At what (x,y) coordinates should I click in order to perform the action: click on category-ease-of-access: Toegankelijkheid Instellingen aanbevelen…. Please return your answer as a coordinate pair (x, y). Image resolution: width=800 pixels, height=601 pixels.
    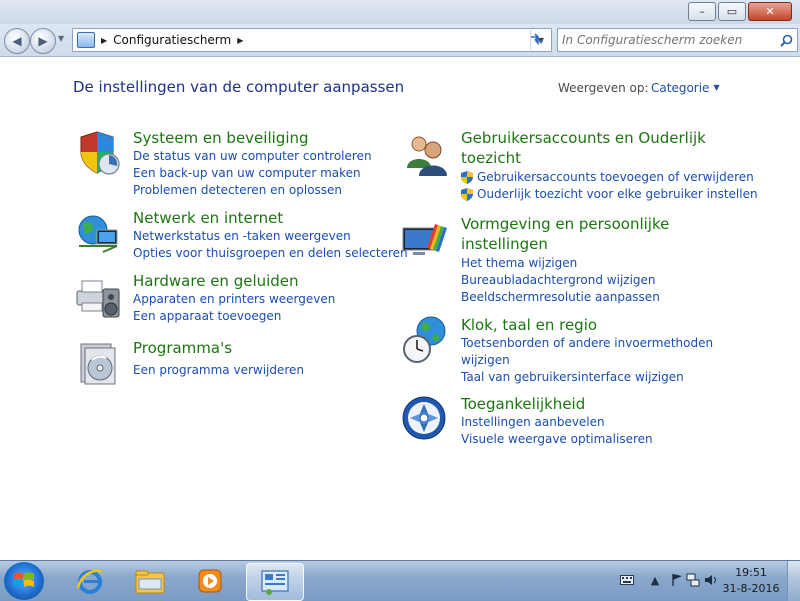
    Looking at the image, I should click on (571, 422).